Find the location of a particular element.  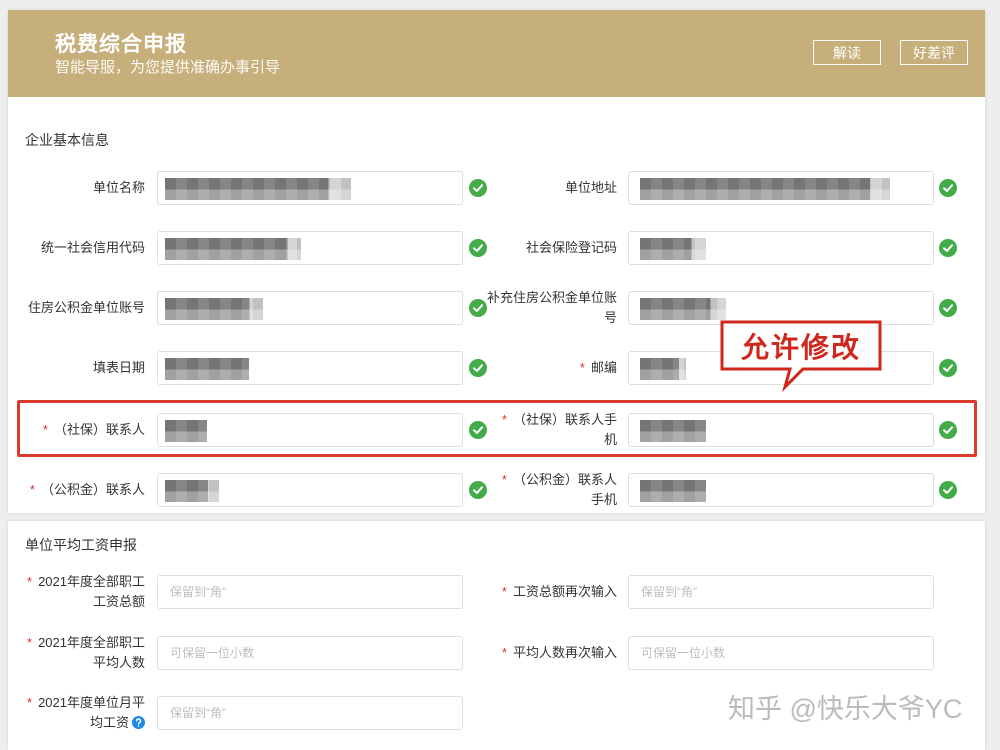

label-housing-fund-contact-phone: * （公积金）联系人 手机 is located at coordinates (559, 490).